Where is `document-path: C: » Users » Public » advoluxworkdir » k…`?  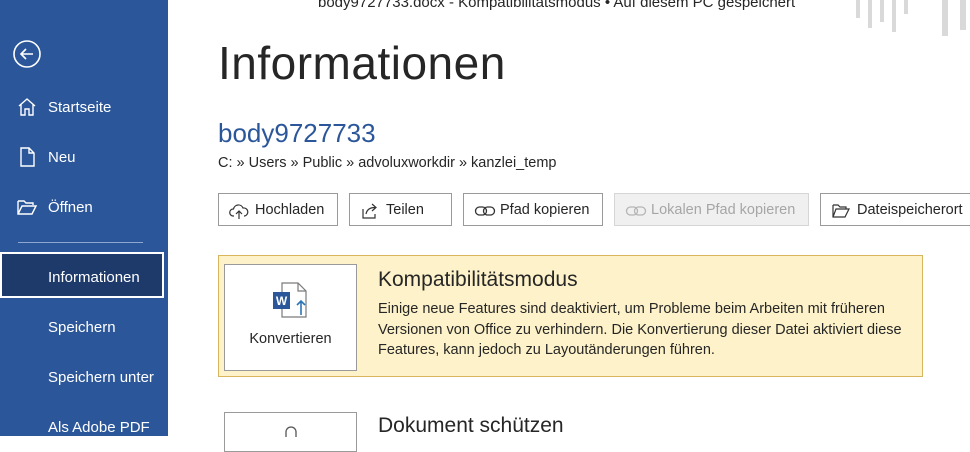 document-path: C: » Users » Public » advoluxworkdir » k… is located at coordinates (387, 163).